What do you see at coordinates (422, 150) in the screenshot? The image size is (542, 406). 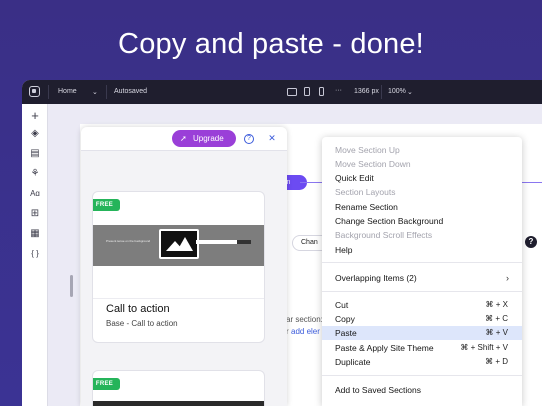 I see `menu-item-move-section-up: Move Section Up` at bounding box center [422, 150].